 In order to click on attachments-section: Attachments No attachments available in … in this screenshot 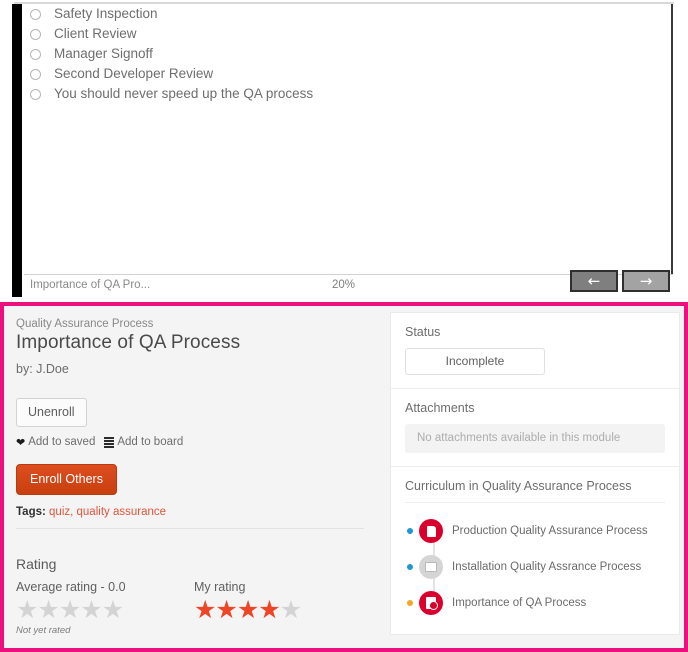, I will do `click(535, 428)`.